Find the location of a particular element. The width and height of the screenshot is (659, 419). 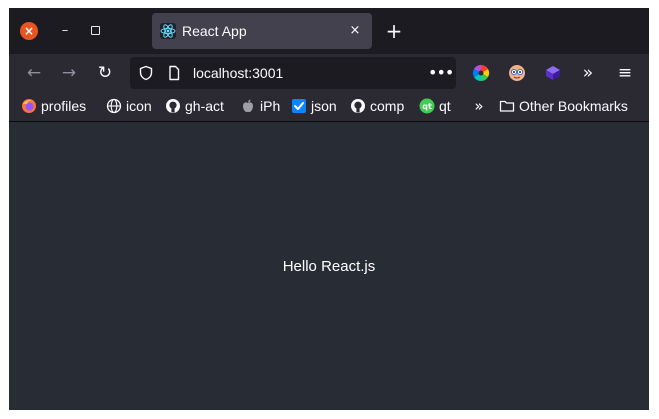

tab-title: React App is located at coordinates (214, 31).